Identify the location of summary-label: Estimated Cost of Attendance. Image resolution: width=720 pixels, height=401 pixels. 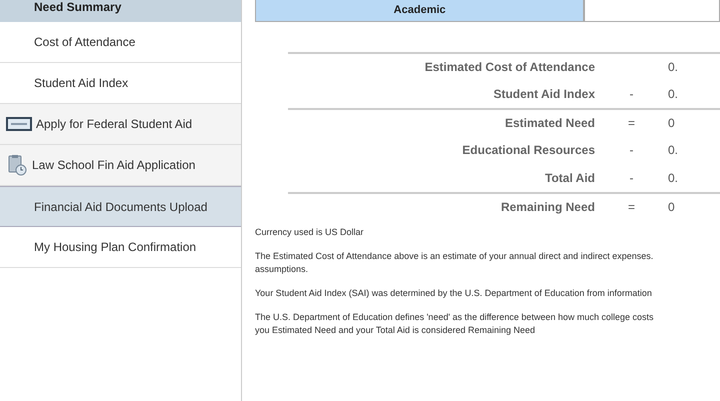
(509, 67).